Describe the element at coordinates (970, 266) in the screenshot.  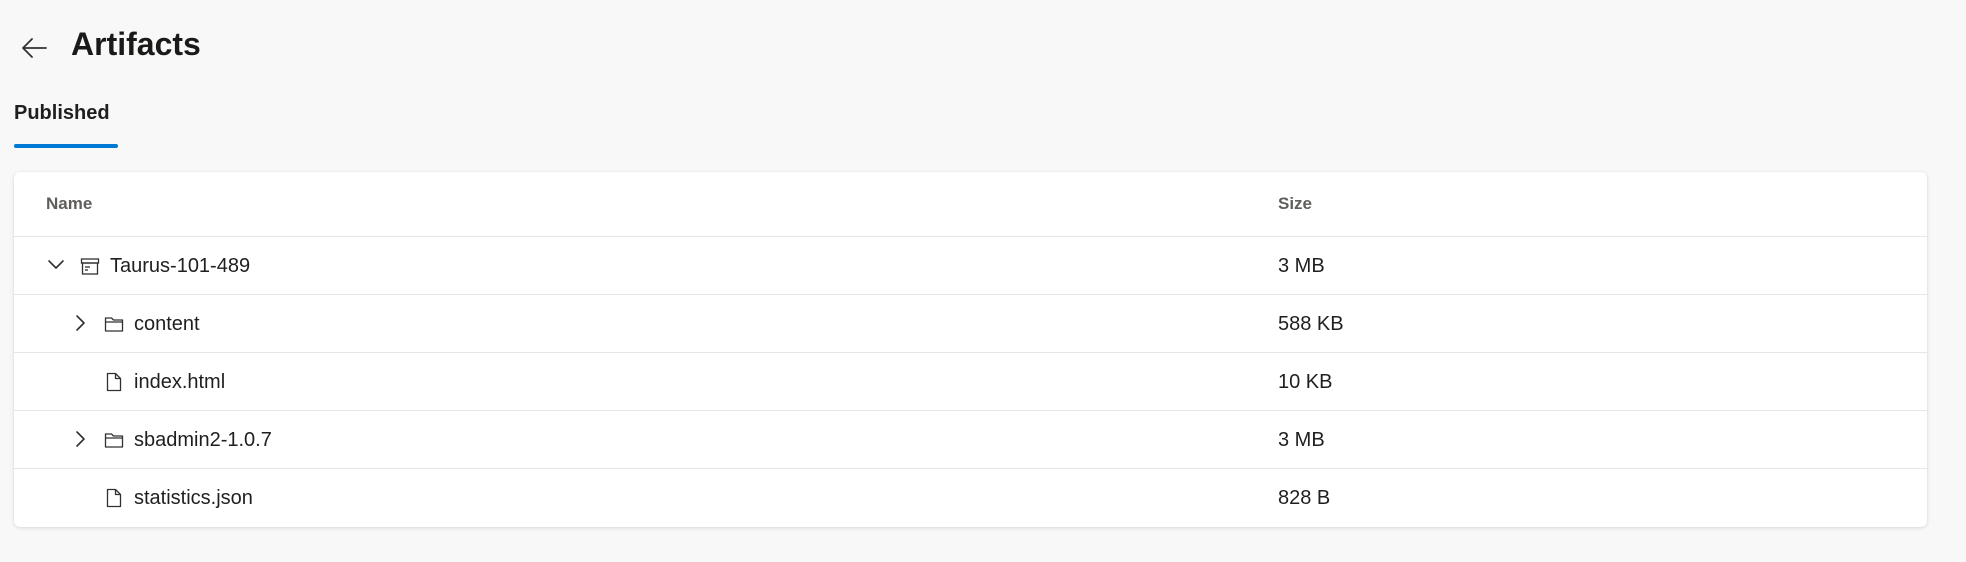
I see `table-row: Taurus-101-489 3 MB` at that location.